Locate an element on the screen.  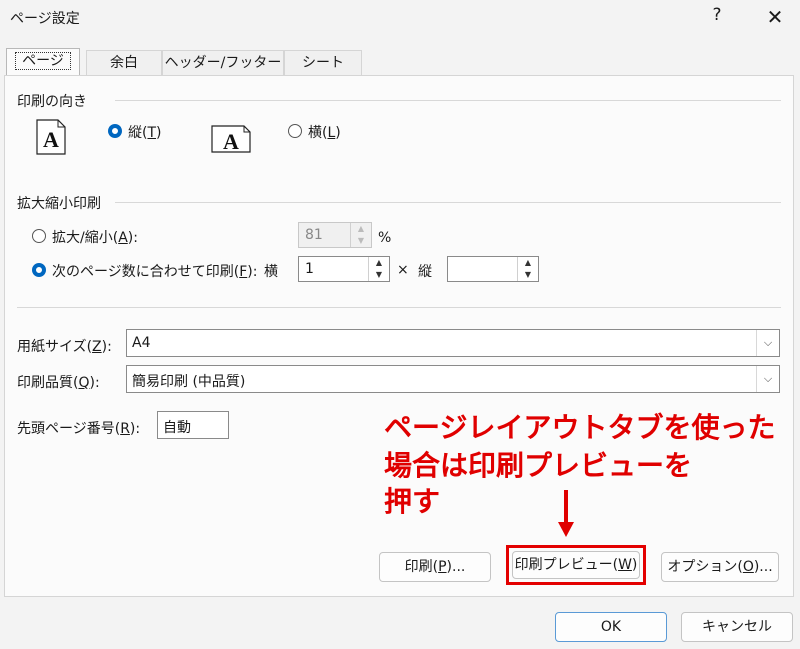
landscape-icon-letter: A is located at coordinates (231, 141).